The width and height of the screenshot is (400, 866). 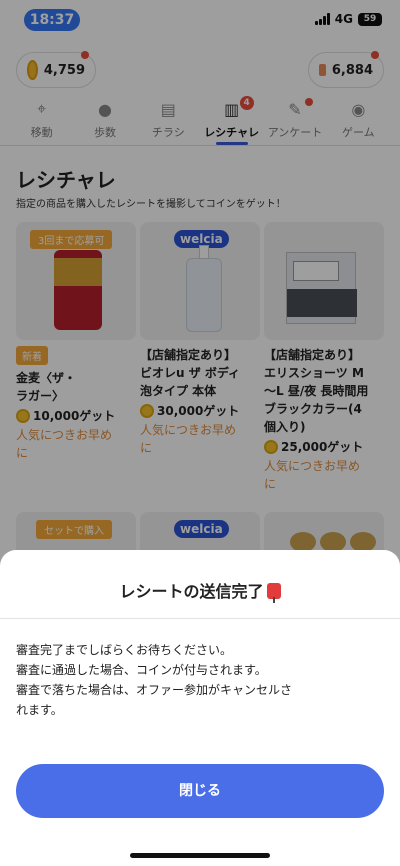 I want to click on close-button: 閉じる, so click(x=200, y=791).